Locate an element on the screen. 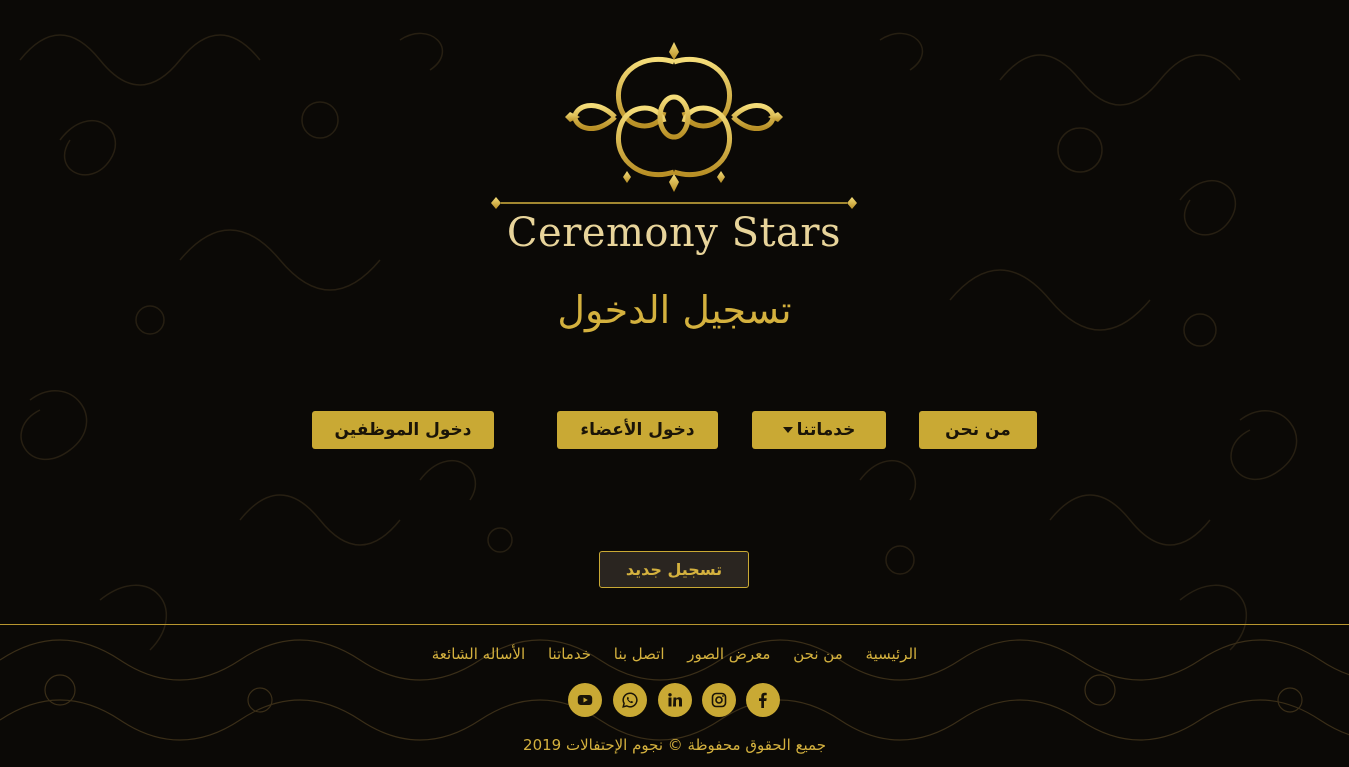  footer-link-gallery: معرض الصور is located at coordinates (728, 654).